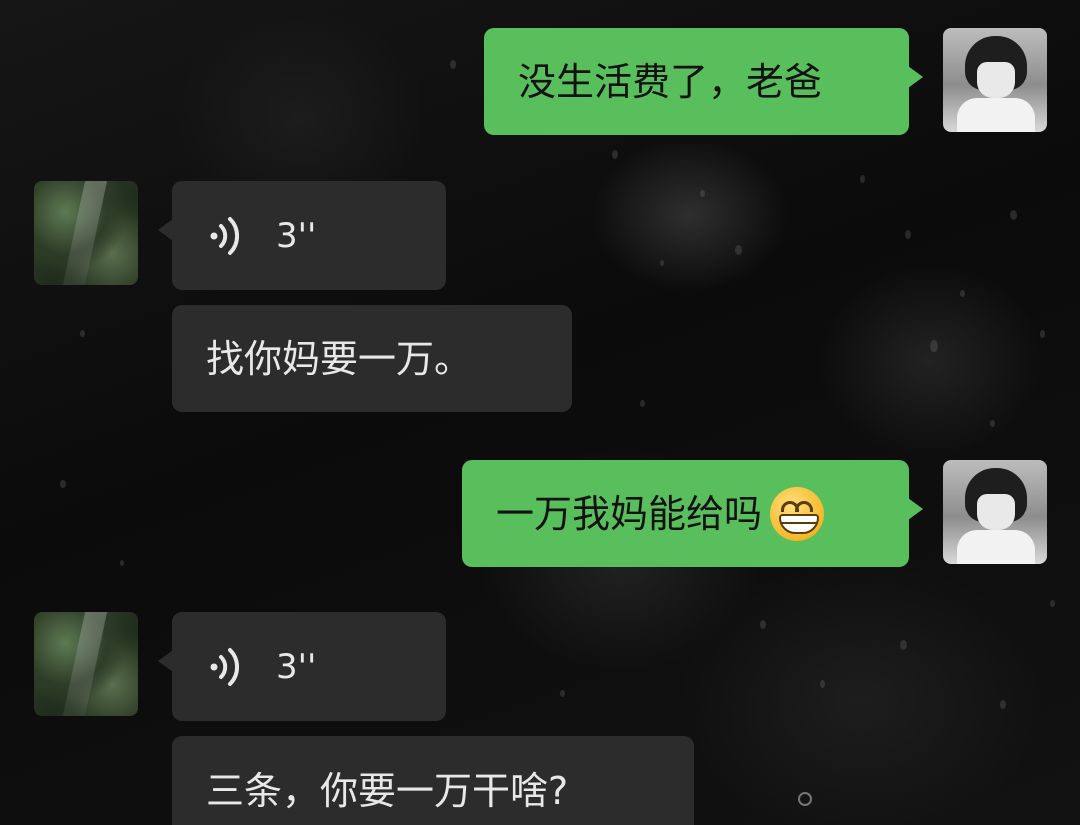 This screenshot has height=825, width=1080. What do you see at coordinates (805, 799) in the screenshot?
I see `watermark-icon` at bounding box center [805, 799].